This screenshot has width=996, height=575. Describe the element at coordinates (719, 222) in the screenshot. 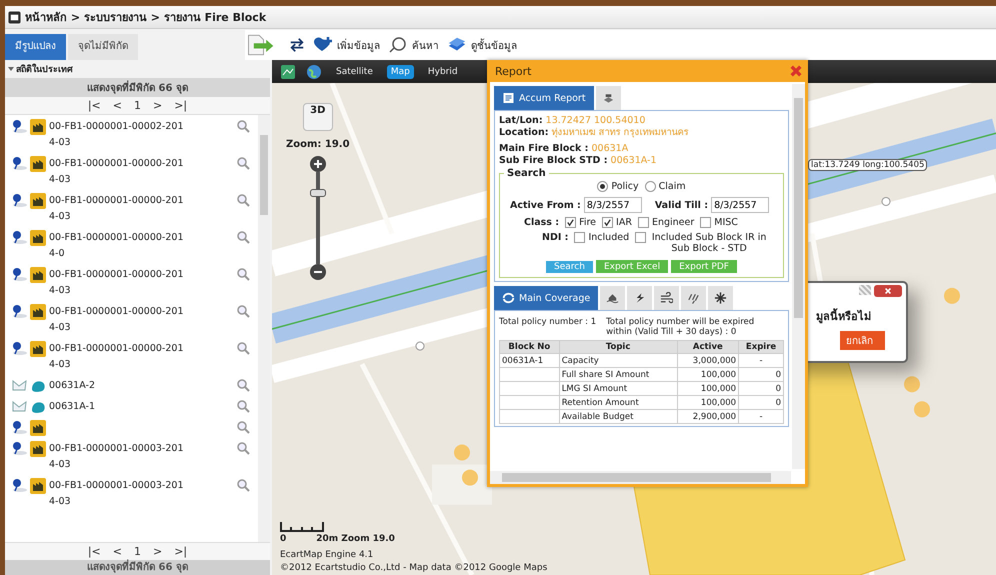

I see `checkbox-option: MISC` at that location.